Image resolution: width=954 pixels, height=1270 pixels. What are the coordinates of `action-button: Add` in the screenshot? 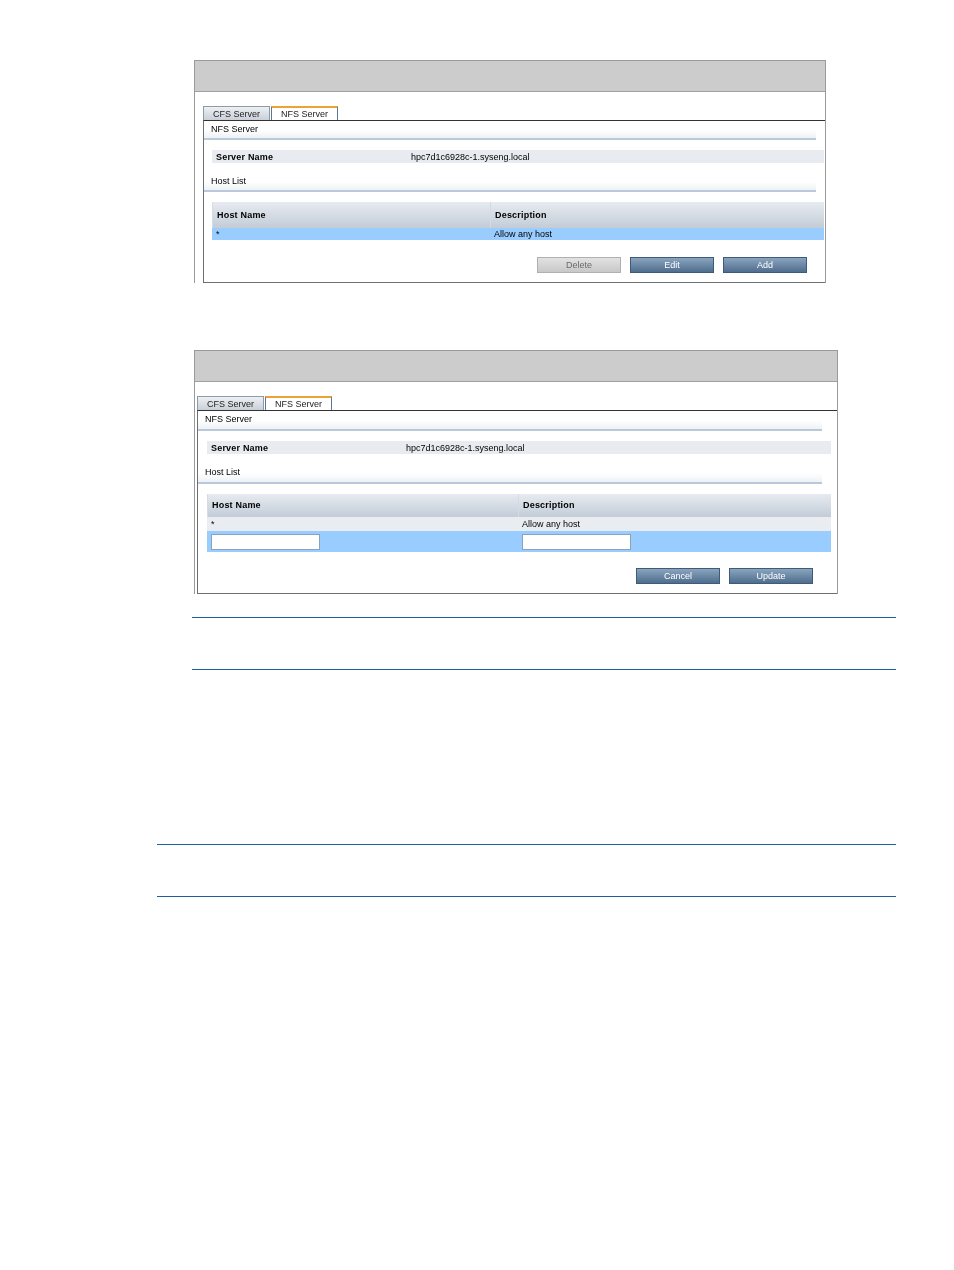 It's located at (765, 265).